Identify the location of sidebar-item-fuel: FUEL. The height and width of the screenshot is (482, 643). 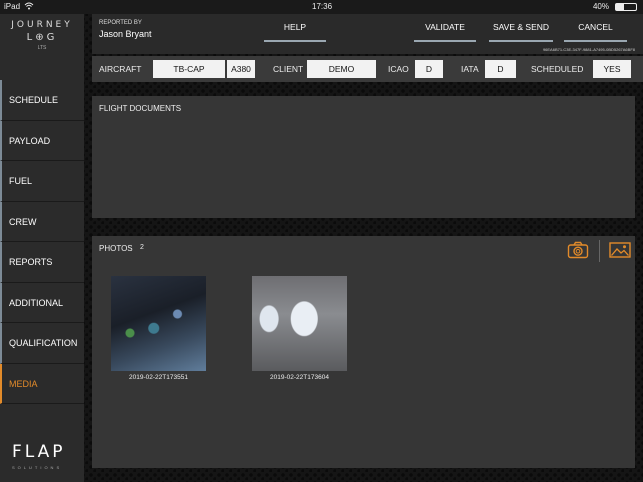
(42, 181).